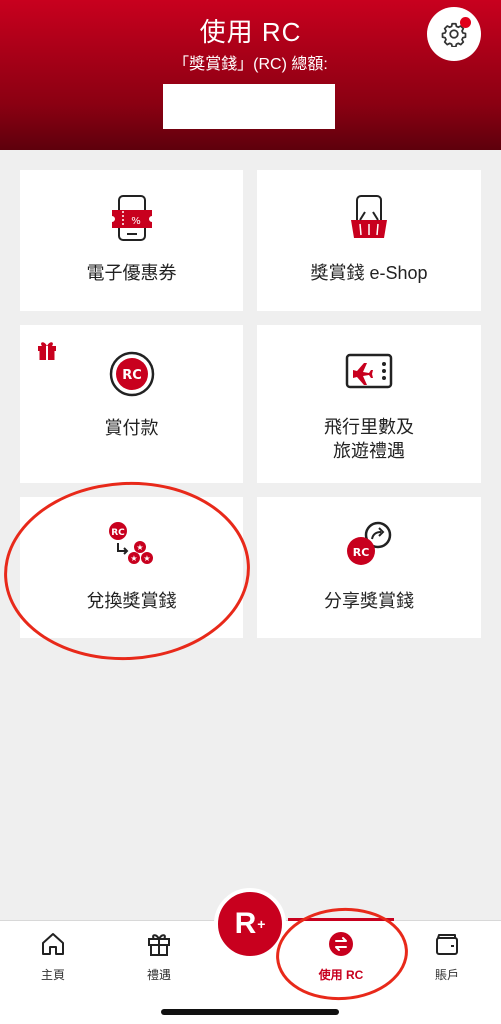  What do you see at coordinates (131, 404) in the screenshot?
I see `tile-rc-payment: RC 賞付款` at bounding box center [131, 404].